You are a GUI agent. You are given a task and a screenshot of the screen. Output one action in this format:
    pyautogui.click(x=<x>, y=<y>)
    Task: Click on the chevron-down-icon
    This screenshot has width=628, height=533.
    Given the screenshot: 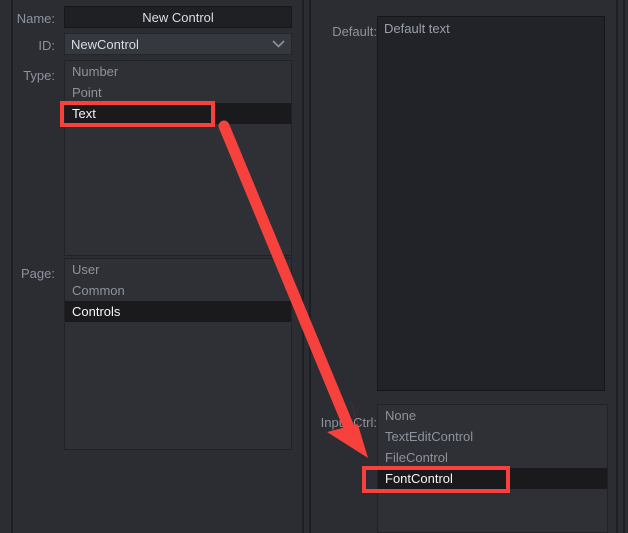 What is the action you would take?
    pyautogui.click(x=278, y=44)
    